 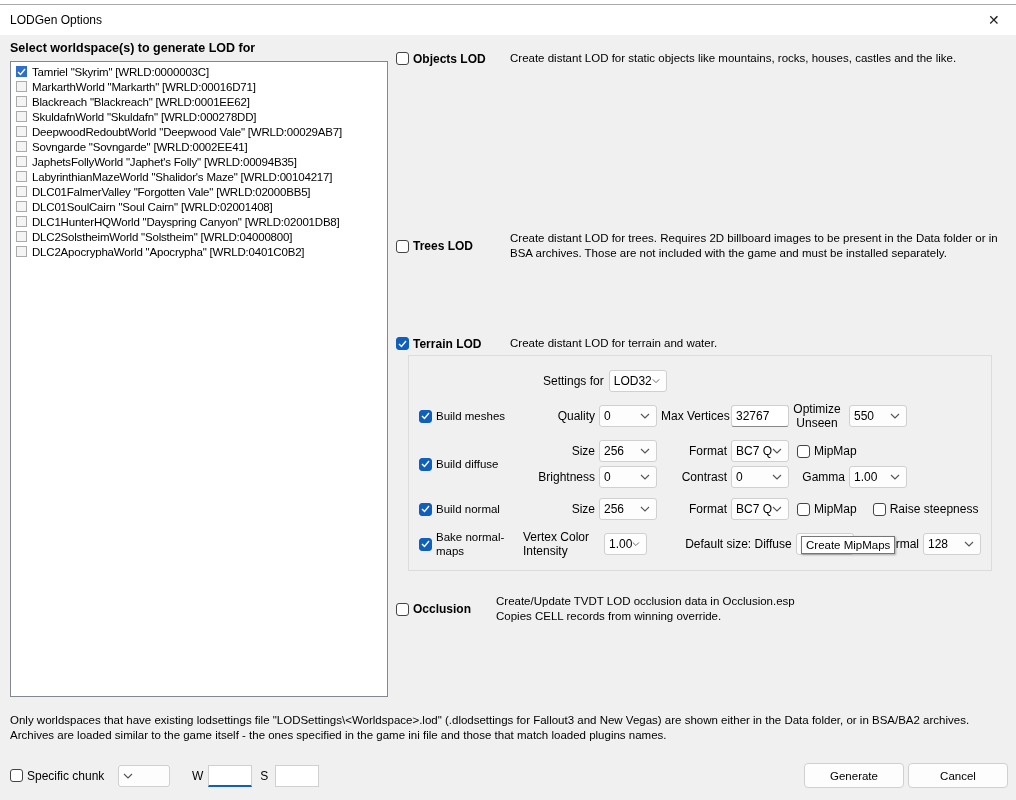 I want to click on field-label: Contrast, so click(x=704, y=477).